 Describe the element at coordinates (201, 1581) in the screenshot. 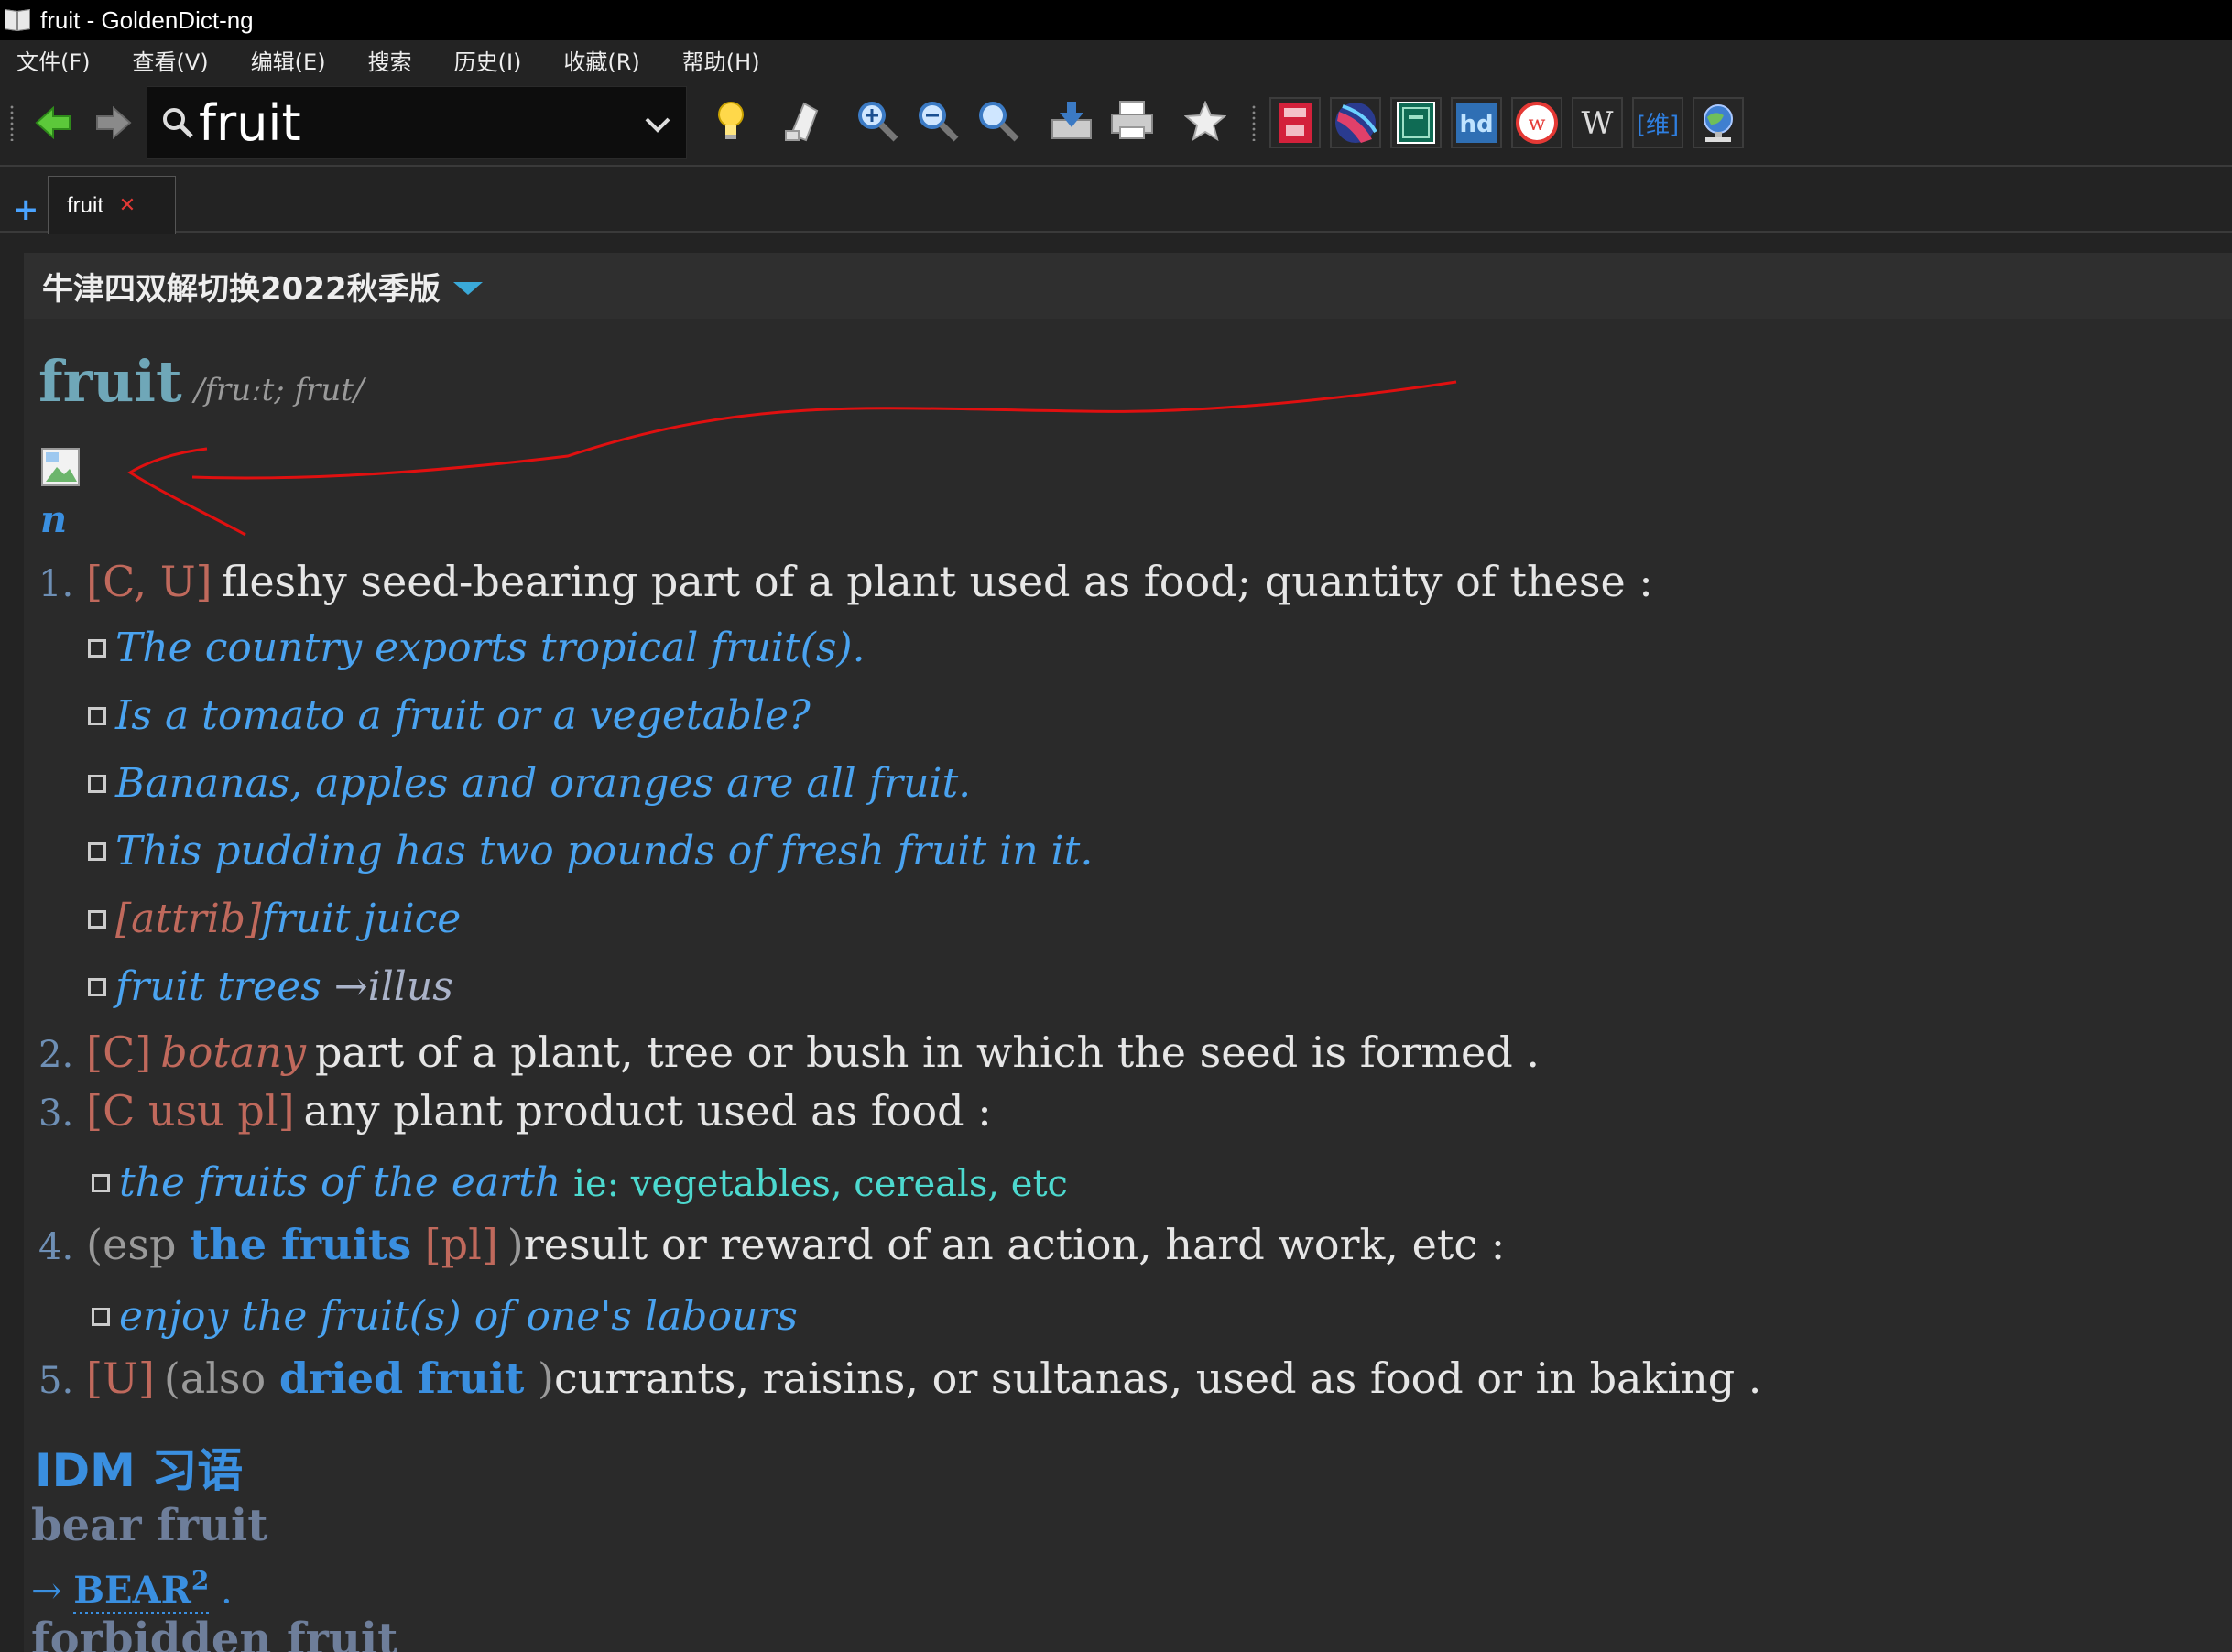

I see `ref-superscript: 2` at that location.